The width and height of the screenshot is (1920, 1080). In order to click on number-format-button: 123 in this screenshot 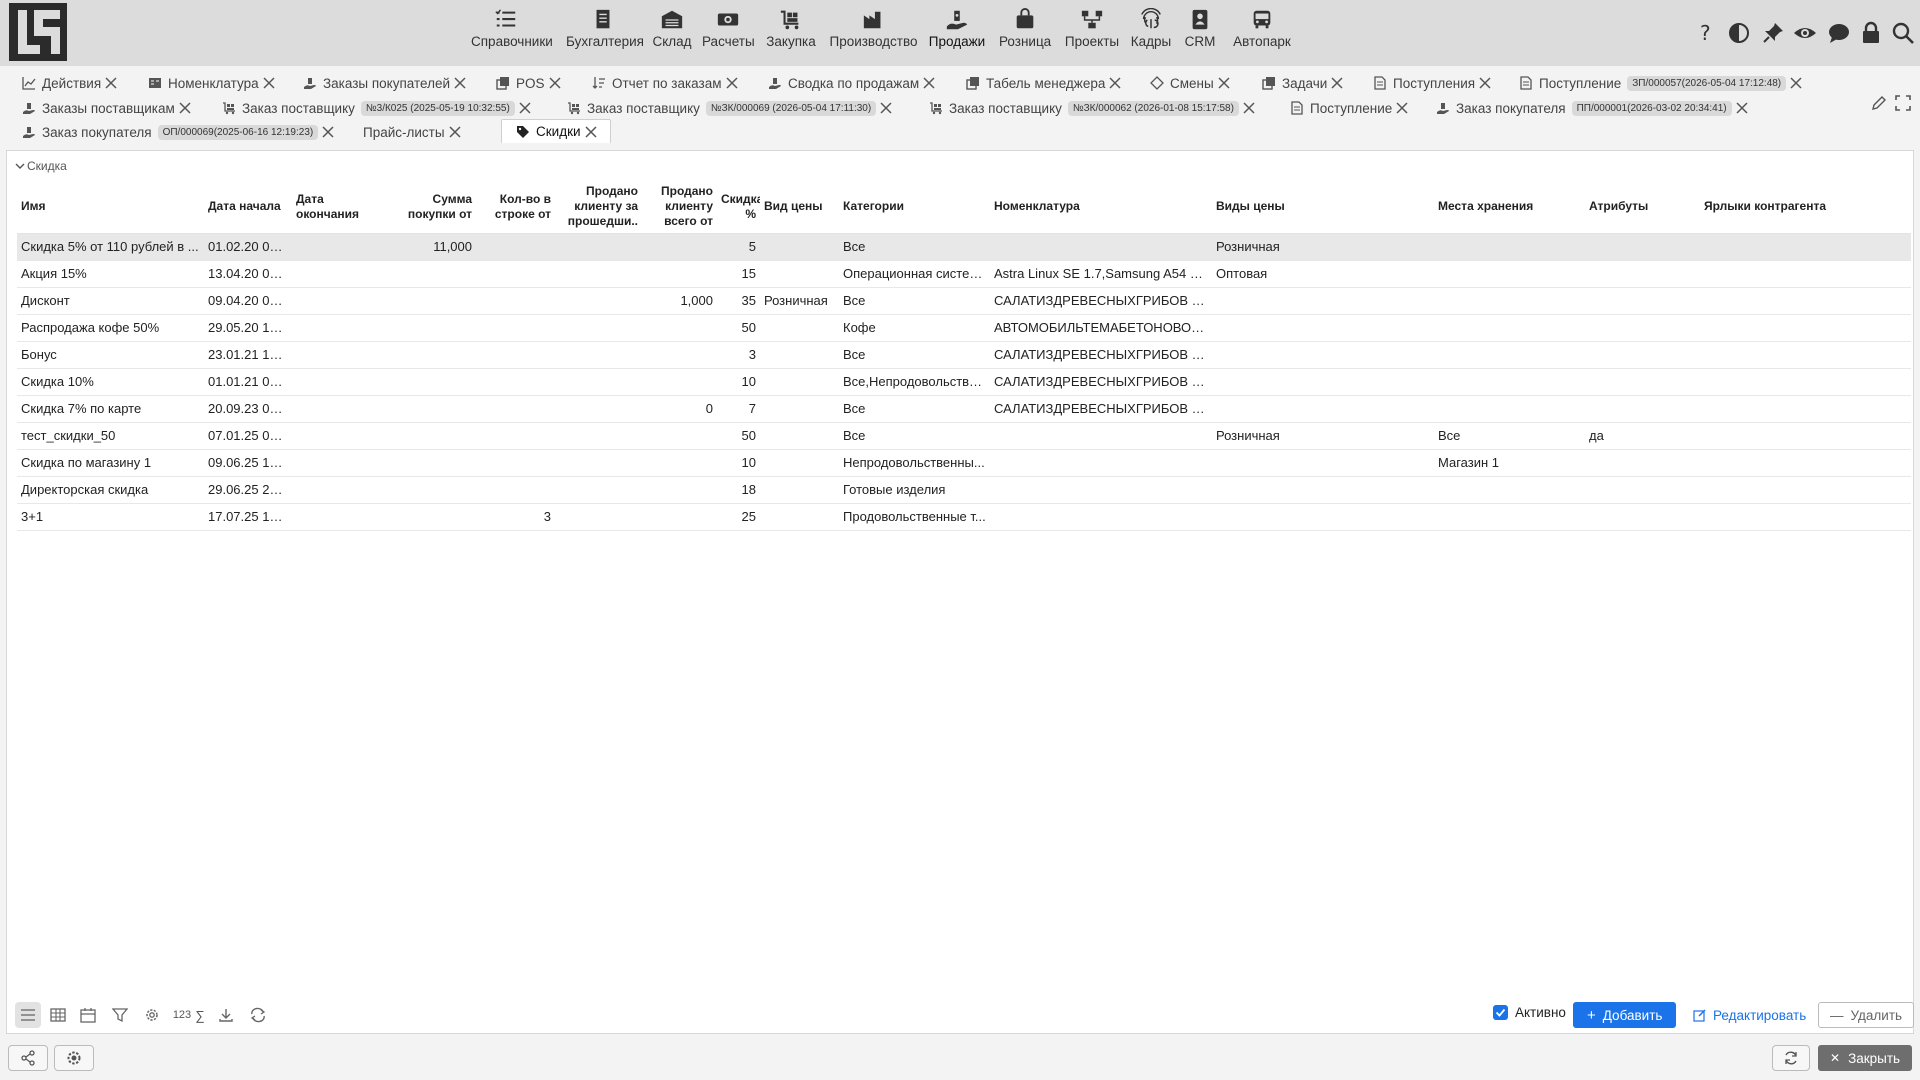, I will do `click(182, 1015)`.